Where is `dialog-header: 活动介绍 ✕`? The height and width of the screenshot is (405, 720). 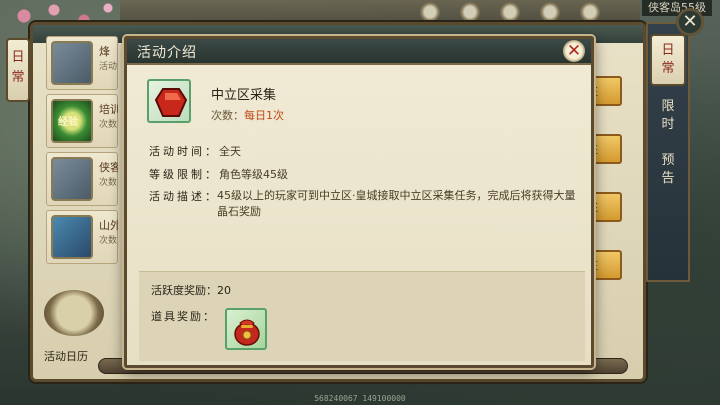
dialog-header: 活动介绍 ✕ is located at coordinates (359, 52).